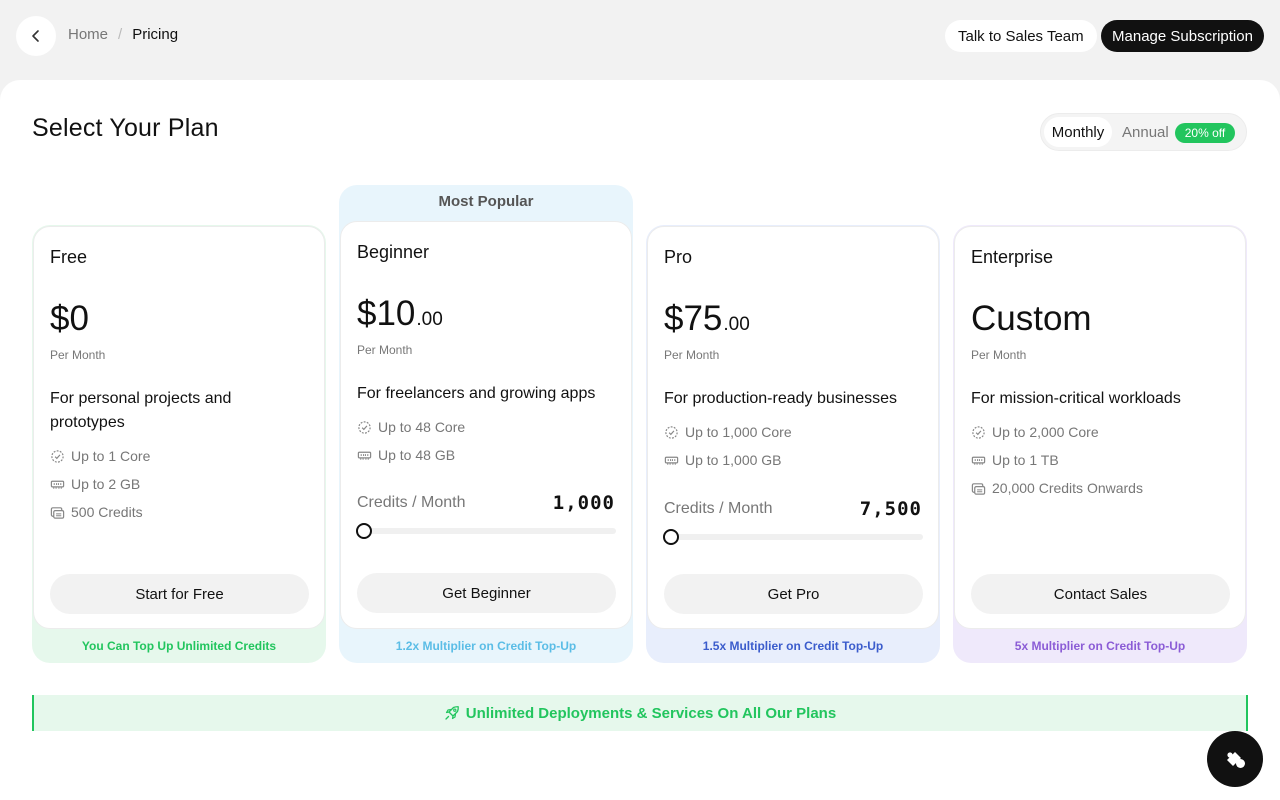  I want to click on breadcrumb-home: Home, so click(88, 34).